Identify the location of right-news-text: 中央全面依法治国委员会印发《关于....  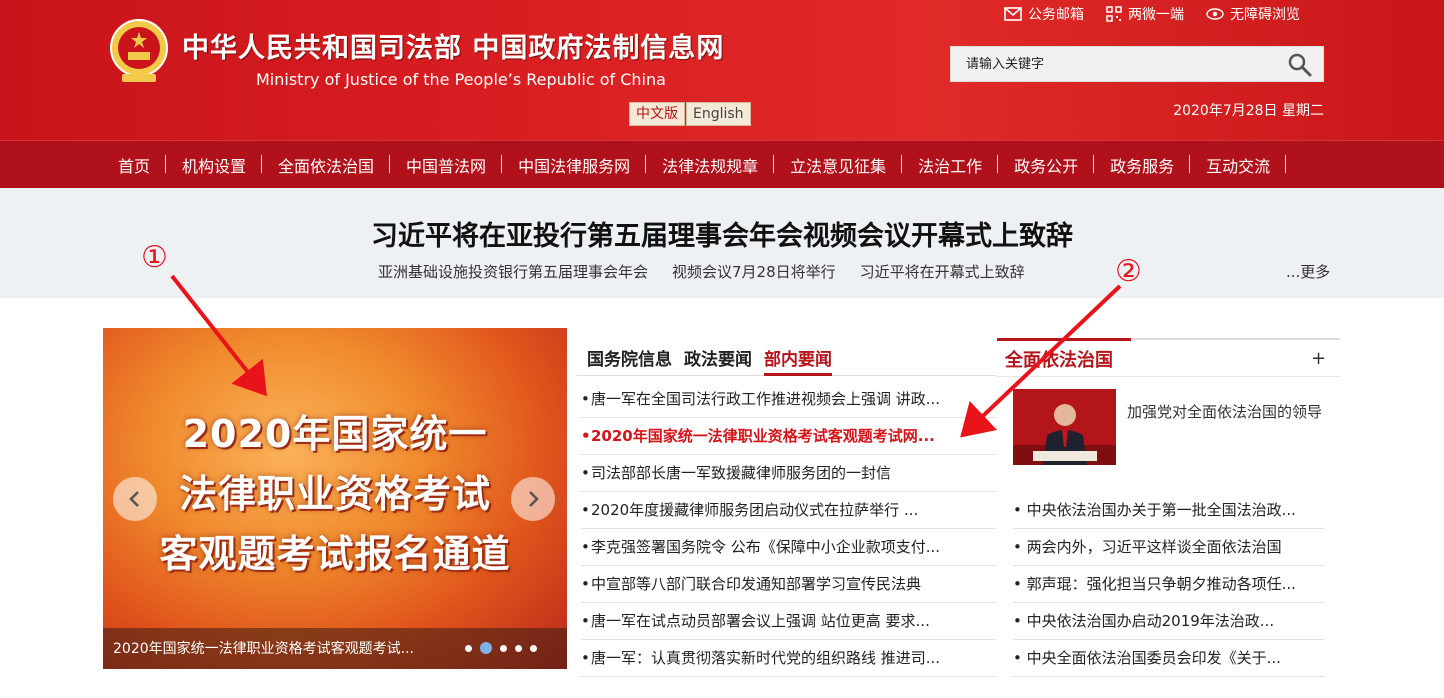
(1153, 658).